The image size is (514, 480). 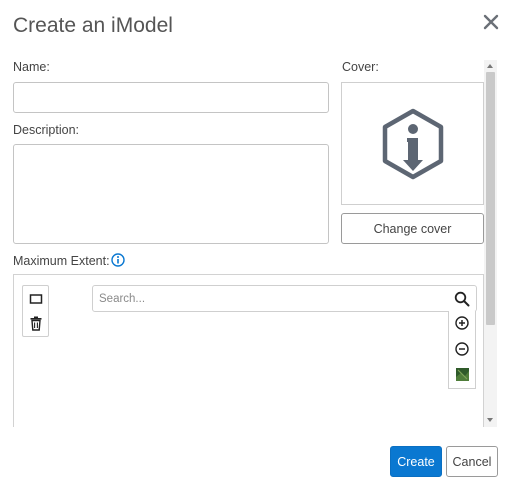 I want to click on cover-preview, so click(x=412, y=143).